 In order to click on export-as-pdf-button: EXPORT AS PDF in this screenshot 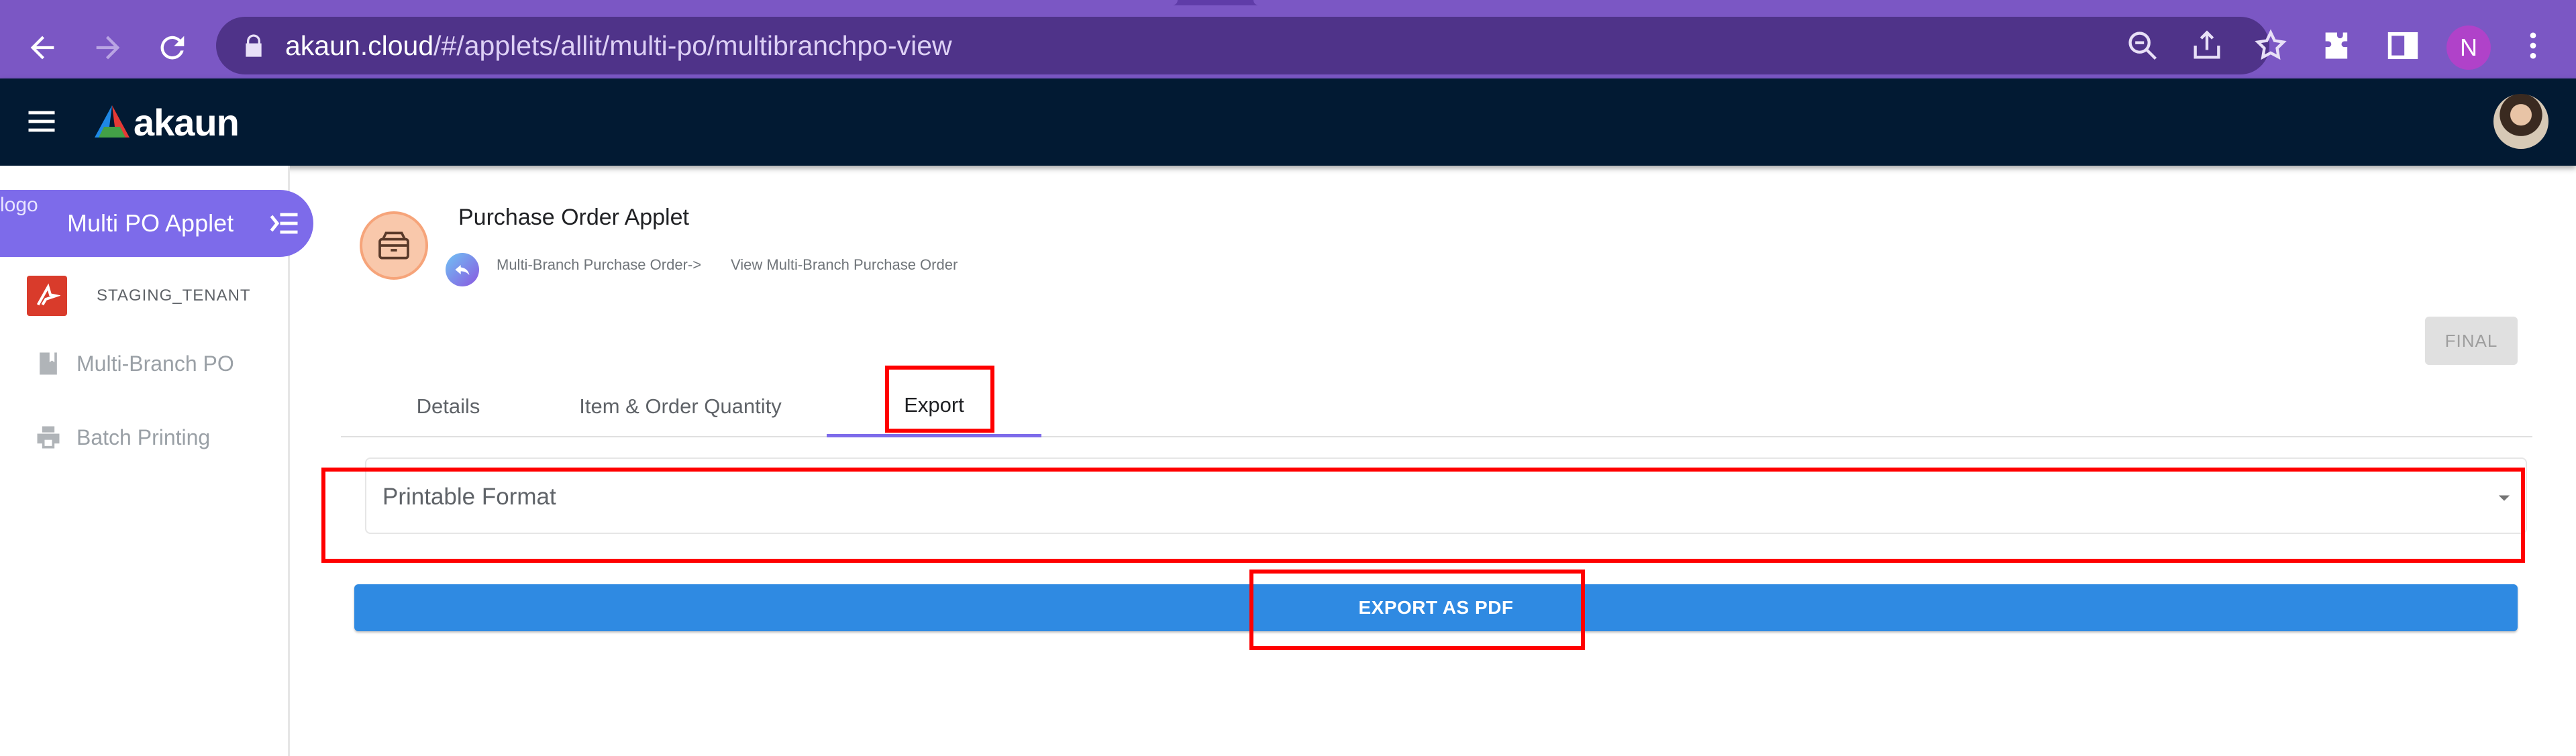, I will do `click(1436, 607)`.